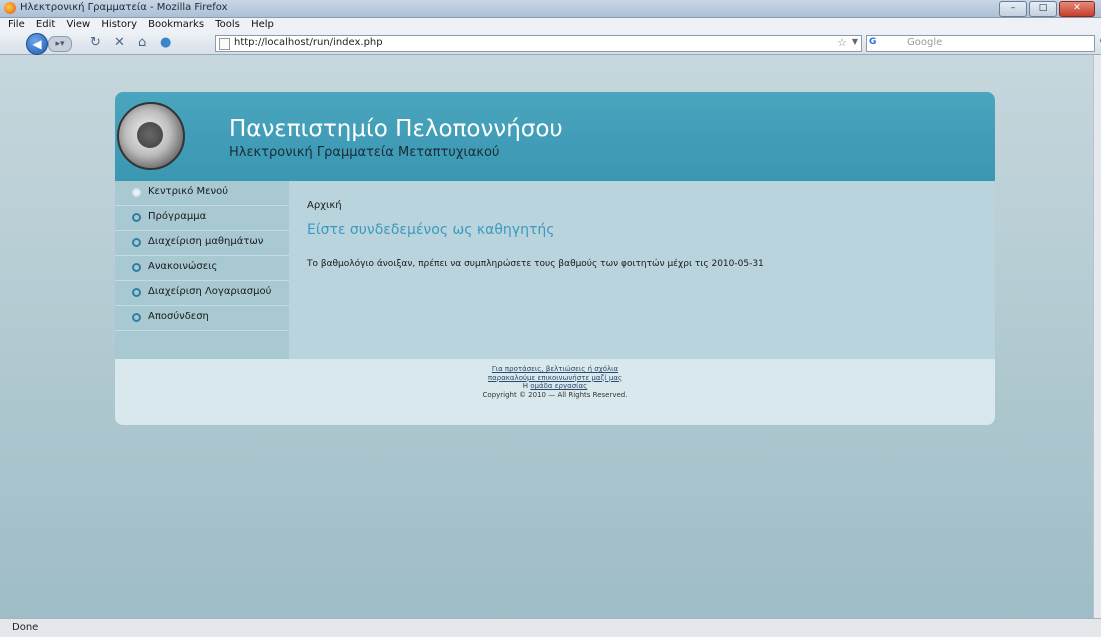 The width and height of the screenshot is (1101, 637). I want to click on reload-icon: ↻, so click(95, 43).